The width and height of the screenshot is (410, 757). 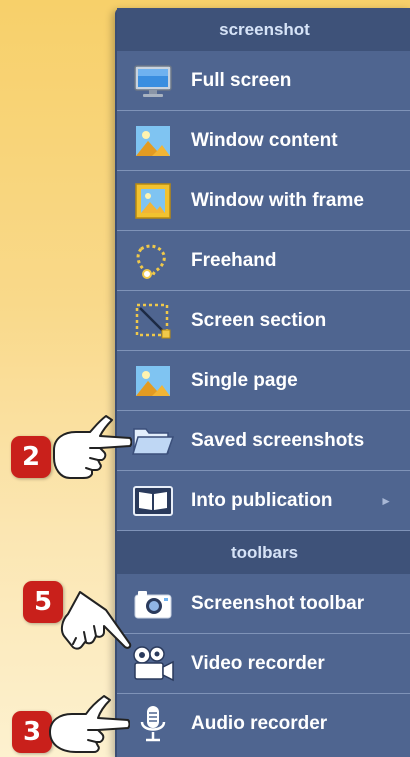 What do you see at coordinates (278, 440) in the screenshot?
I see `menu-item-label: Saved screenshots` at bounding box center [278, 440].